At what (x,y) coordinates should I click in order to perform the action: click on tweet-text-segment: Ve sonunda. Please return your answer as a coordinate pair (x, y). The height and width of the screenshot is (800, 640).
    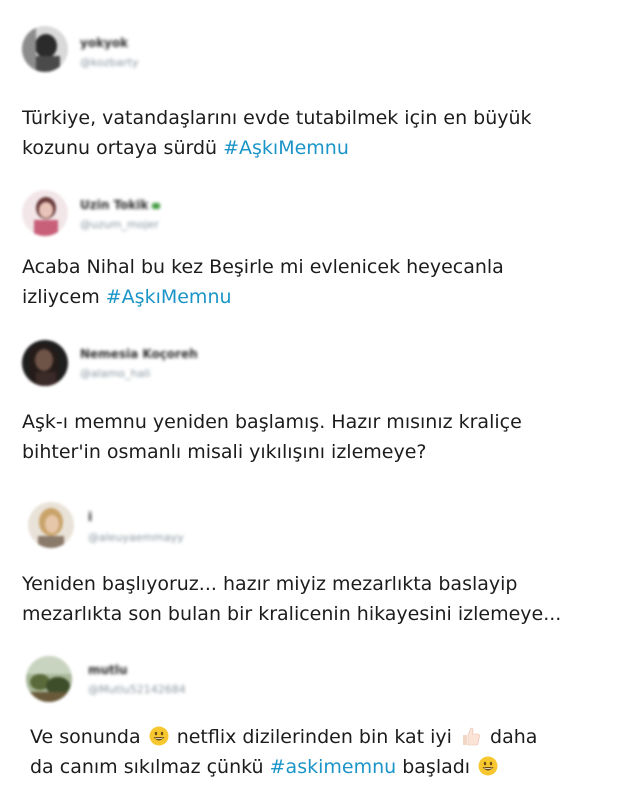
    Looking at the image, I should click on (88, 737).